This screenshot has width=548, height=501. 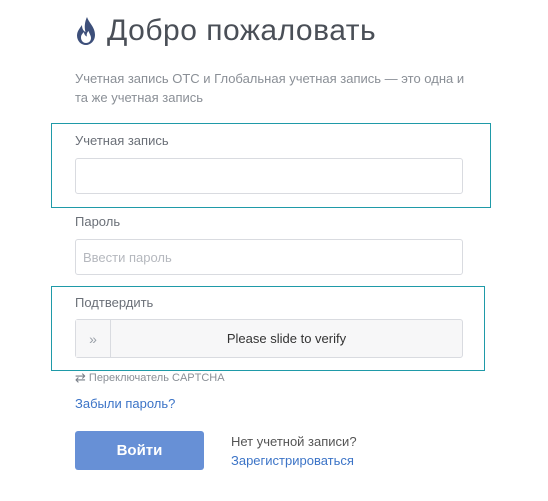 What do you see at coordinates (125, 403) in the screenshot?
I see `forgot-password-link: Забыли пароль?` at bounding box center [125, 403].